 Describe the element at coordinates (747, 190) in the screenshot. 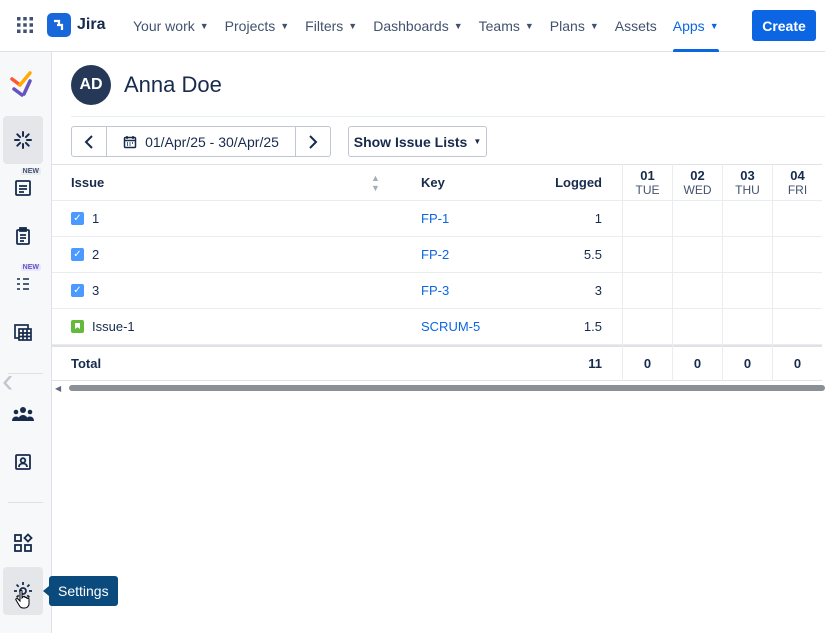

I see `day-name: THU` at that location.